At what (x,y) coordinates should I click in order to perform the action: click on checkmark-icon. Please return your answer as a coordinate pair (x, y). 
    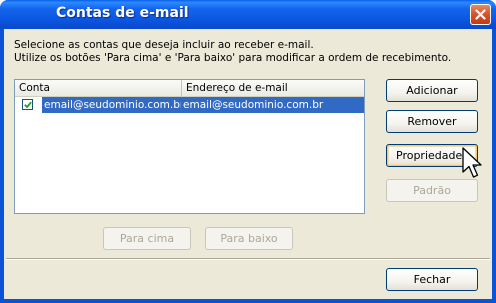
    Looking at the image, I should click on (28, 105).